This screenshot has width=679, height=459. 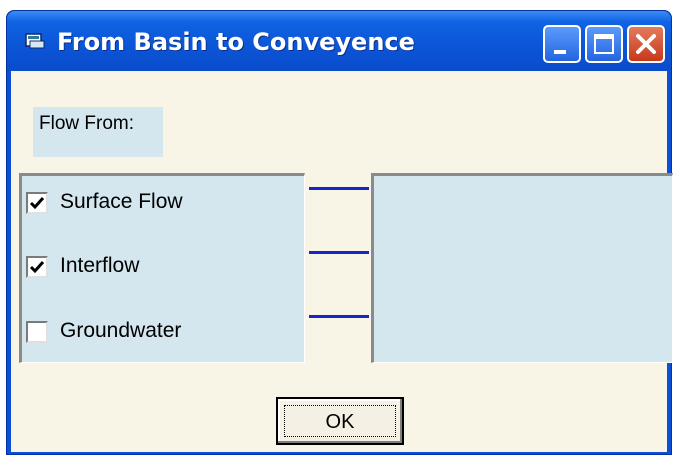 I want to click on window-title: From Basin to Conveyence, so click(x=236, y=42).